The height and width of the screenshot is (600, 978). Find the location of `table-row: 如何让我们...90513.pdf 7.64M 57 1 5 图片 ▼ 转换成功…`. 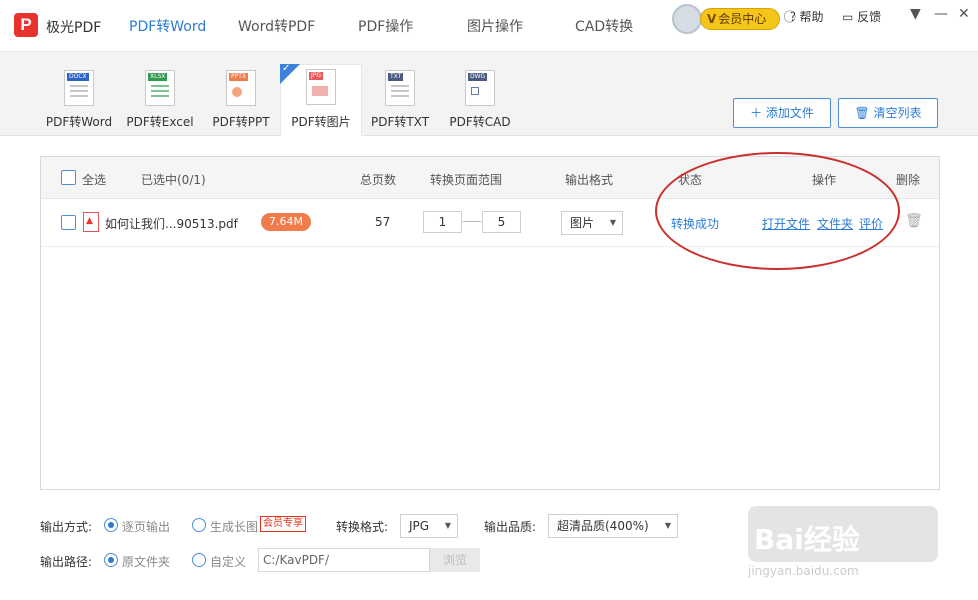

table-row: 如何让我们...90513.pdf 7.64M 57 1 5 图片 ▼ 转换成功… is located at coordinates (490, 223).